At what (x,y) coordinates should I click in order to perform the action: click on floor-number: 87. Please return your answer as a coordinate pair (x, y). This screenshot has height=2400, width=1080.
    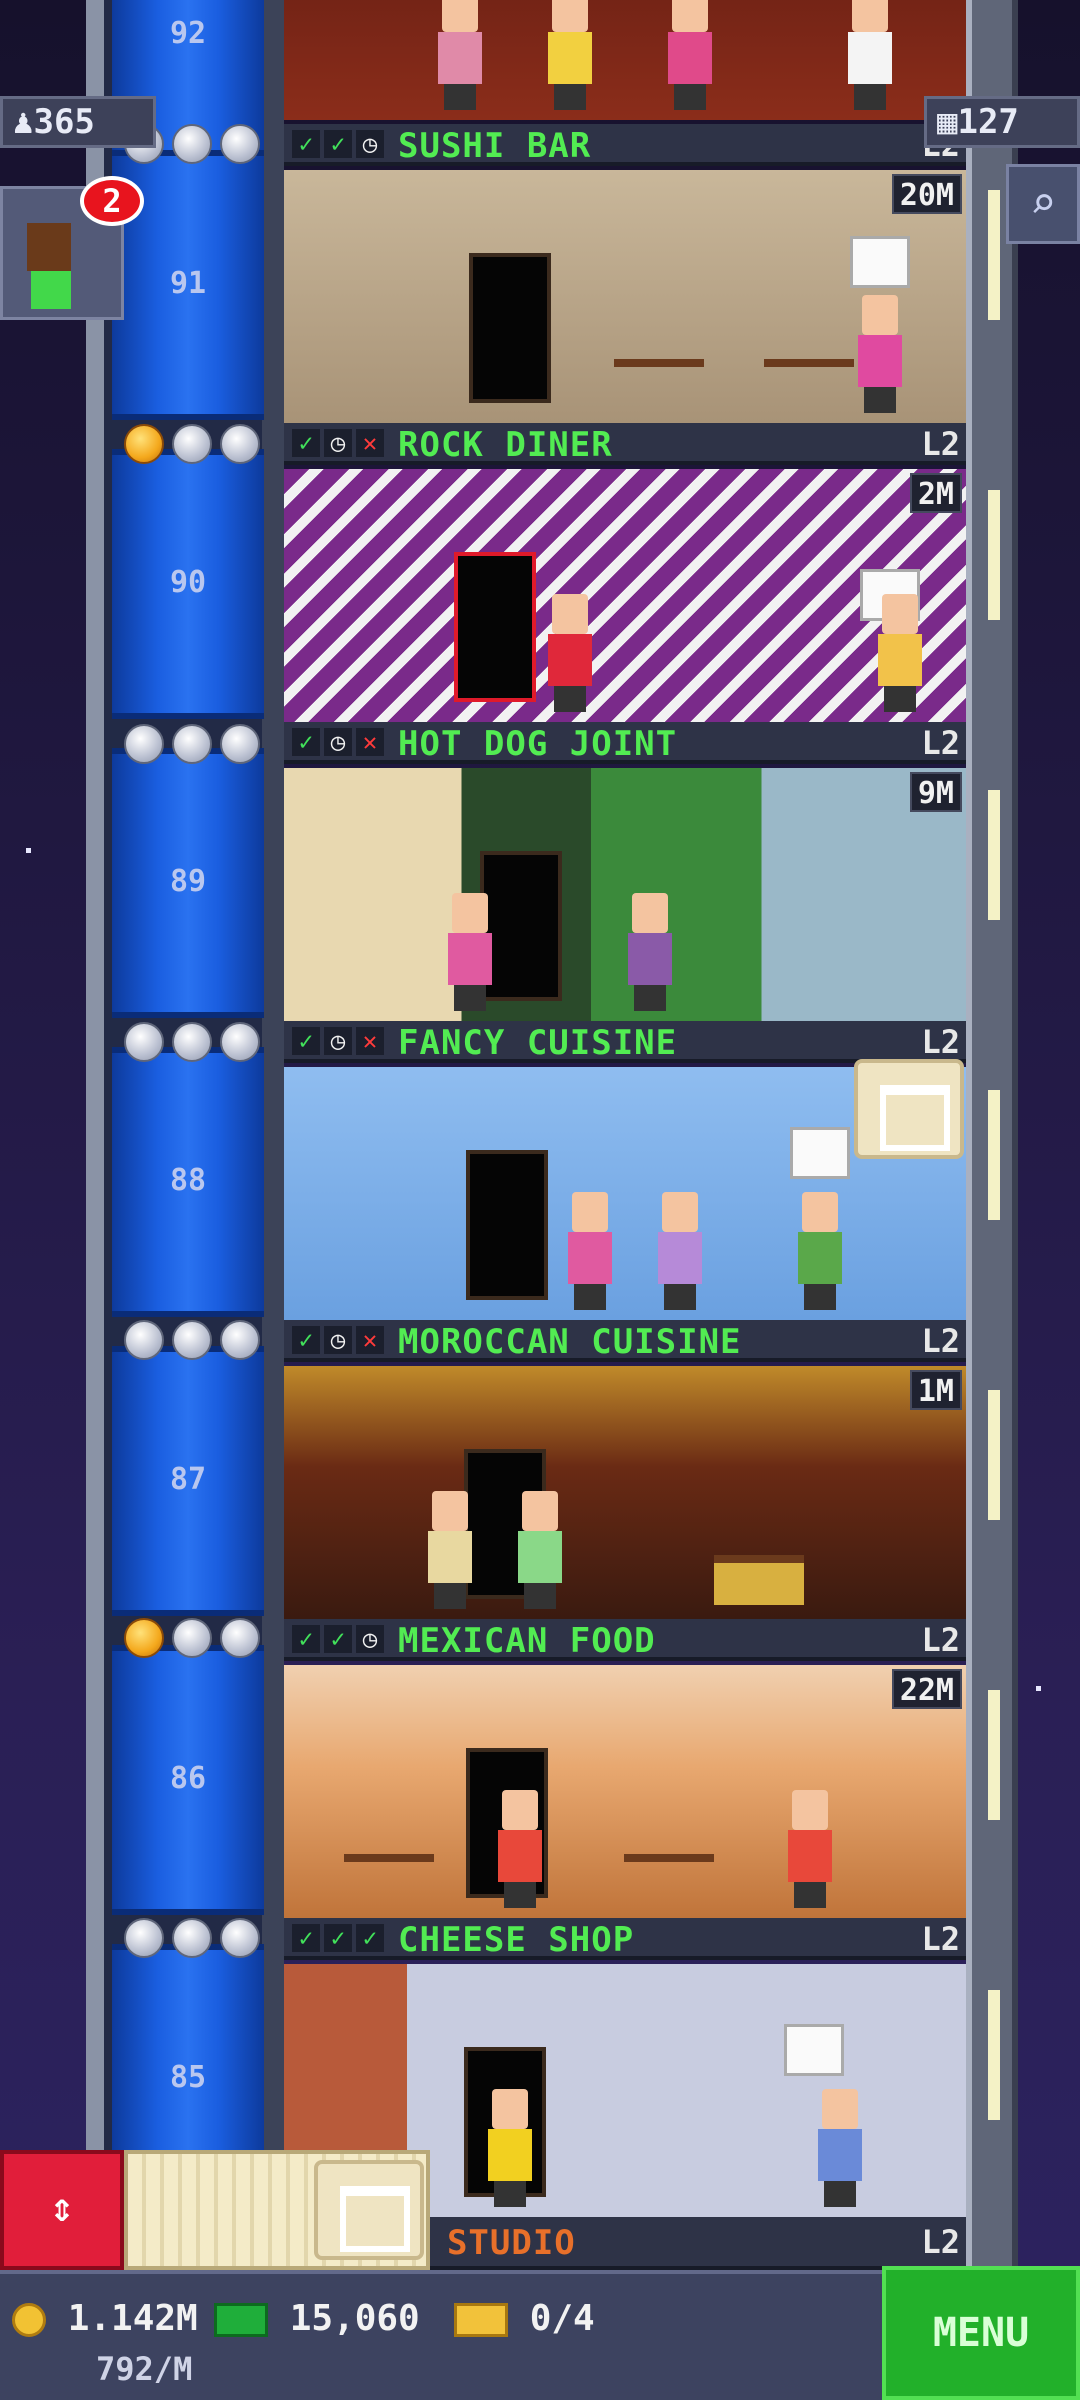
    Looking at the image, I should click on (188, 1479).